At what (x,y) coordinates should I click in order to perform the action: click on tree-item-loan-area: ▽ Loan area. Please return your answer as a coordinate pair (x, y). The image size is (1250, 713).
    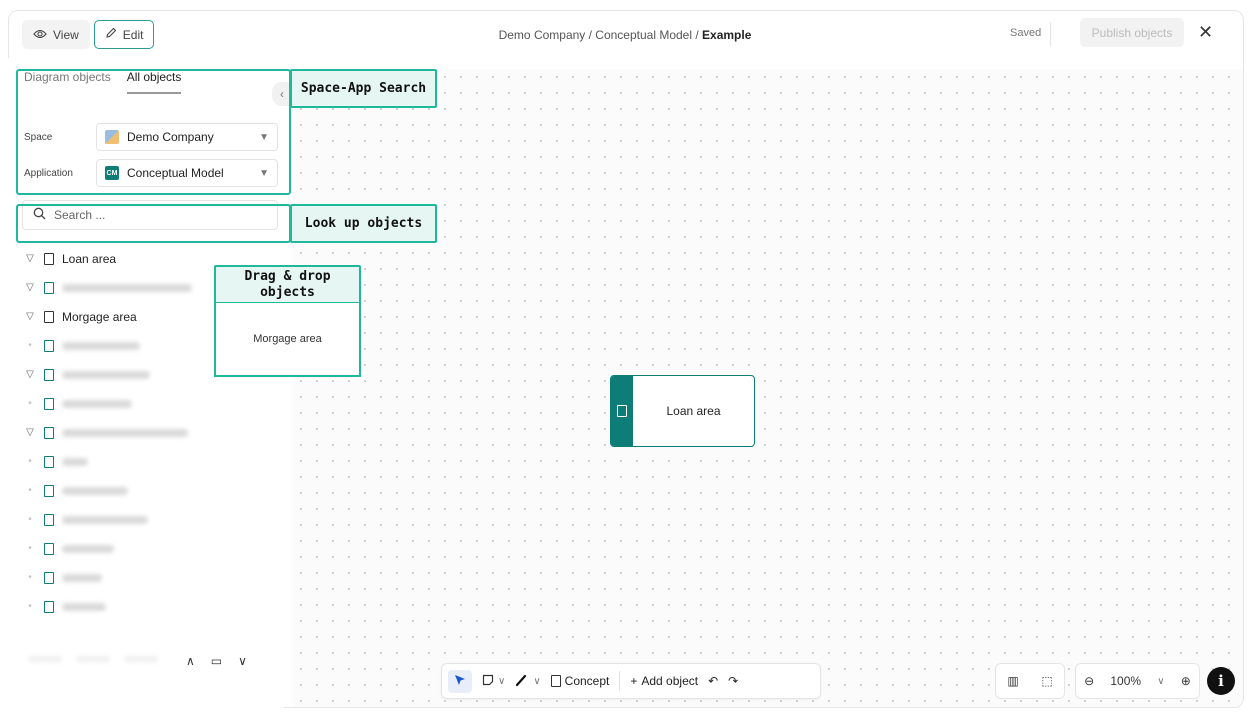
    Looking at the image, I should click on (108, 258).